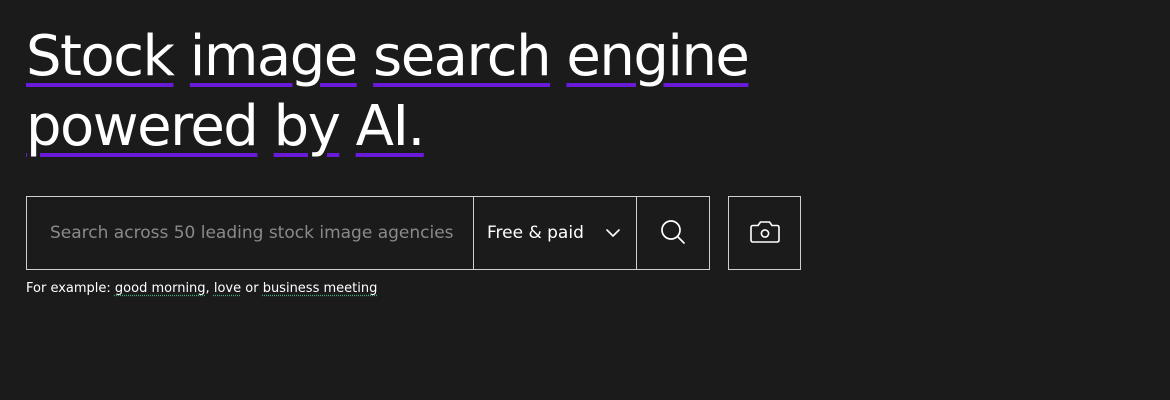 This screenshot has height=400, width=1170. What do you see at coordinates (390, 126) in the screenshot?
I see `headline-word: AI.` at bounding box center [390, 126].